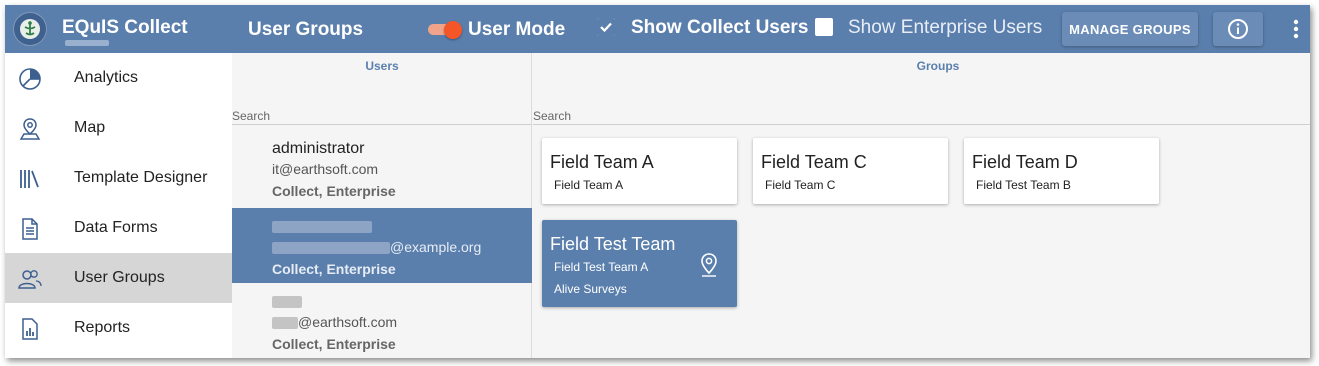 The width and height of the screenshot is (1319, 366). Describe the element at coordinates (602, 162) in the screenshot. I see `group-name: Field Team A` at that location.